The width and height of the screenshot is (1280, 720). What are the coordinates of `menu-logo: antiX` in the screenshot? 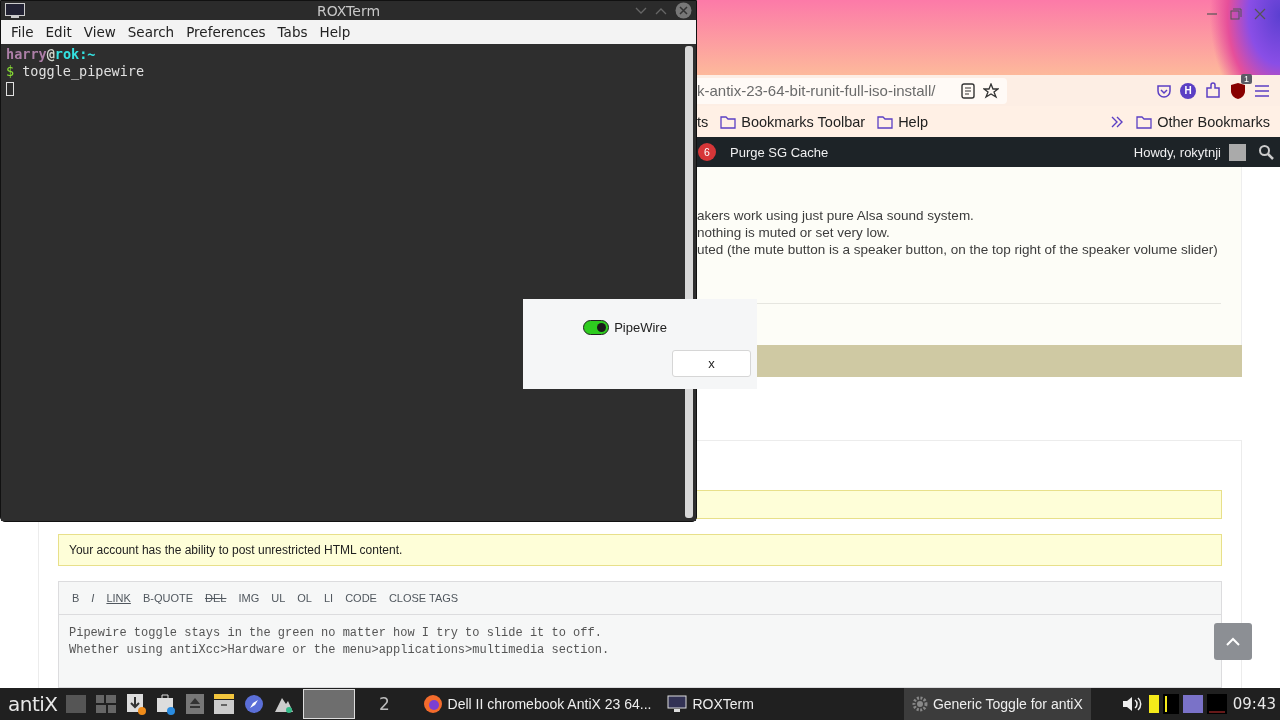 It's located at (33, 704).